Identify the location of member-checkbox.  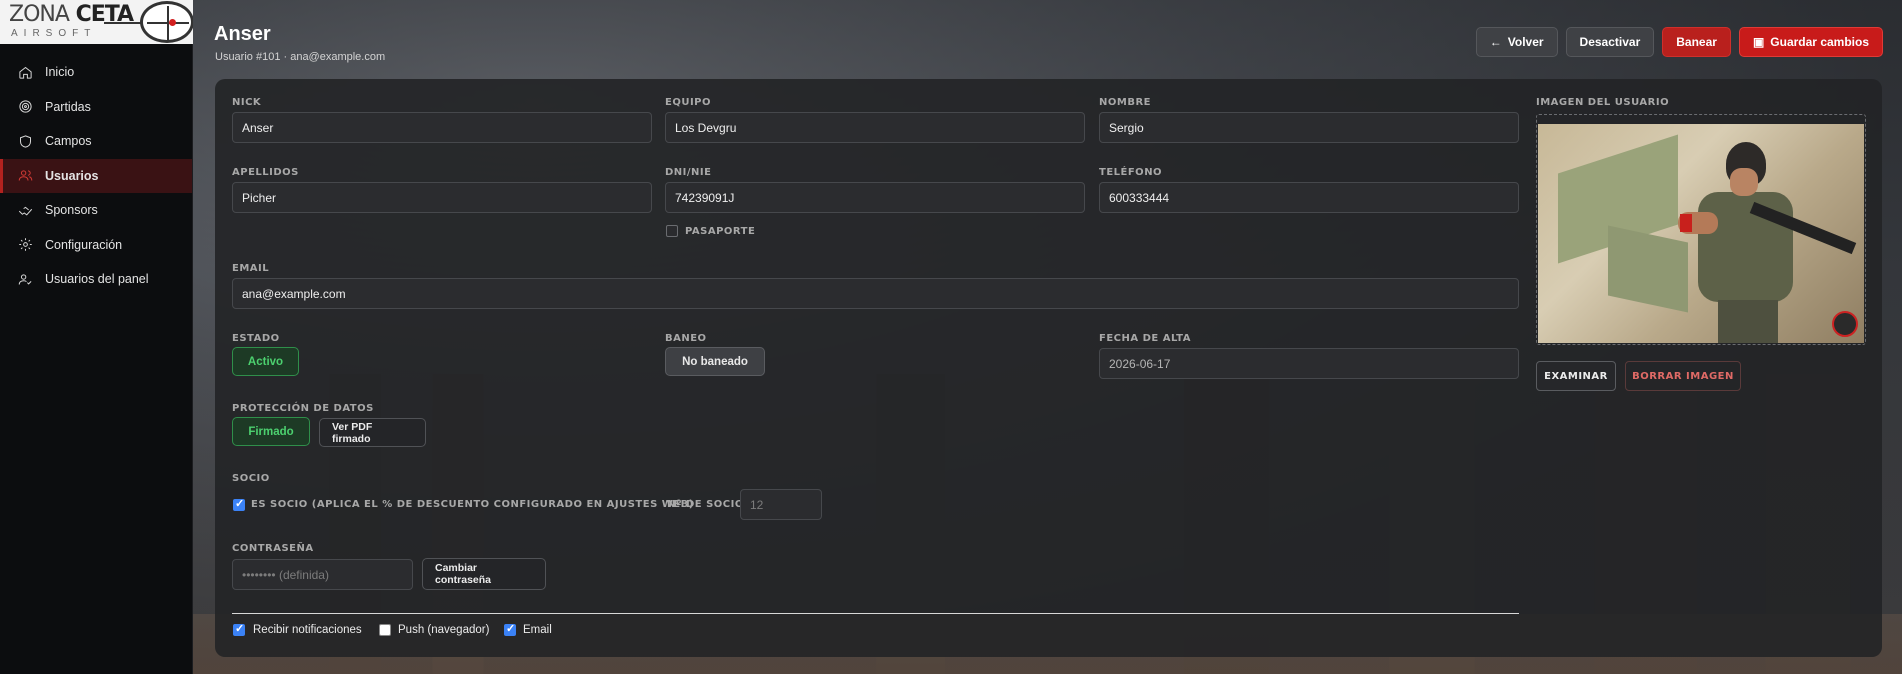
(239, 504).